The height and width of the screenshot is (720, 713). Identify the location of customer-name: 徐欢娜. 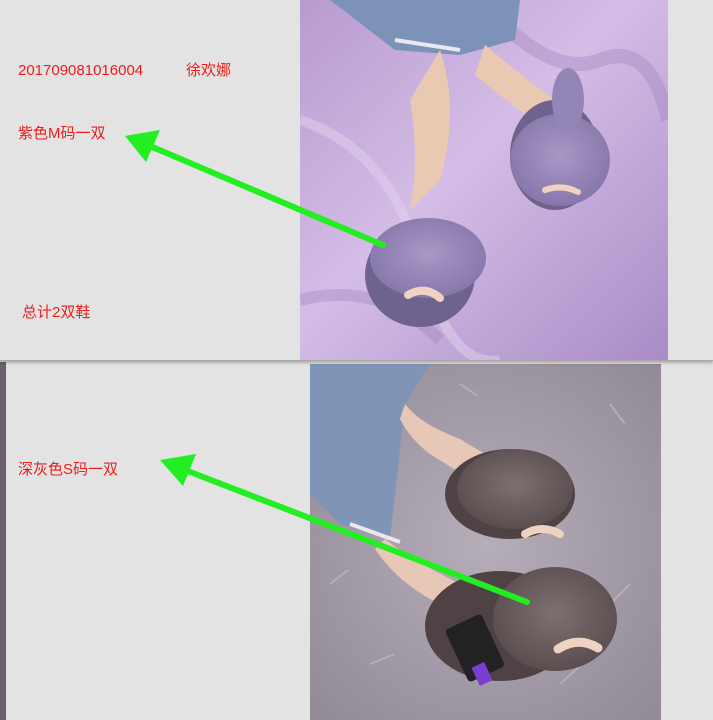
(209, 70).